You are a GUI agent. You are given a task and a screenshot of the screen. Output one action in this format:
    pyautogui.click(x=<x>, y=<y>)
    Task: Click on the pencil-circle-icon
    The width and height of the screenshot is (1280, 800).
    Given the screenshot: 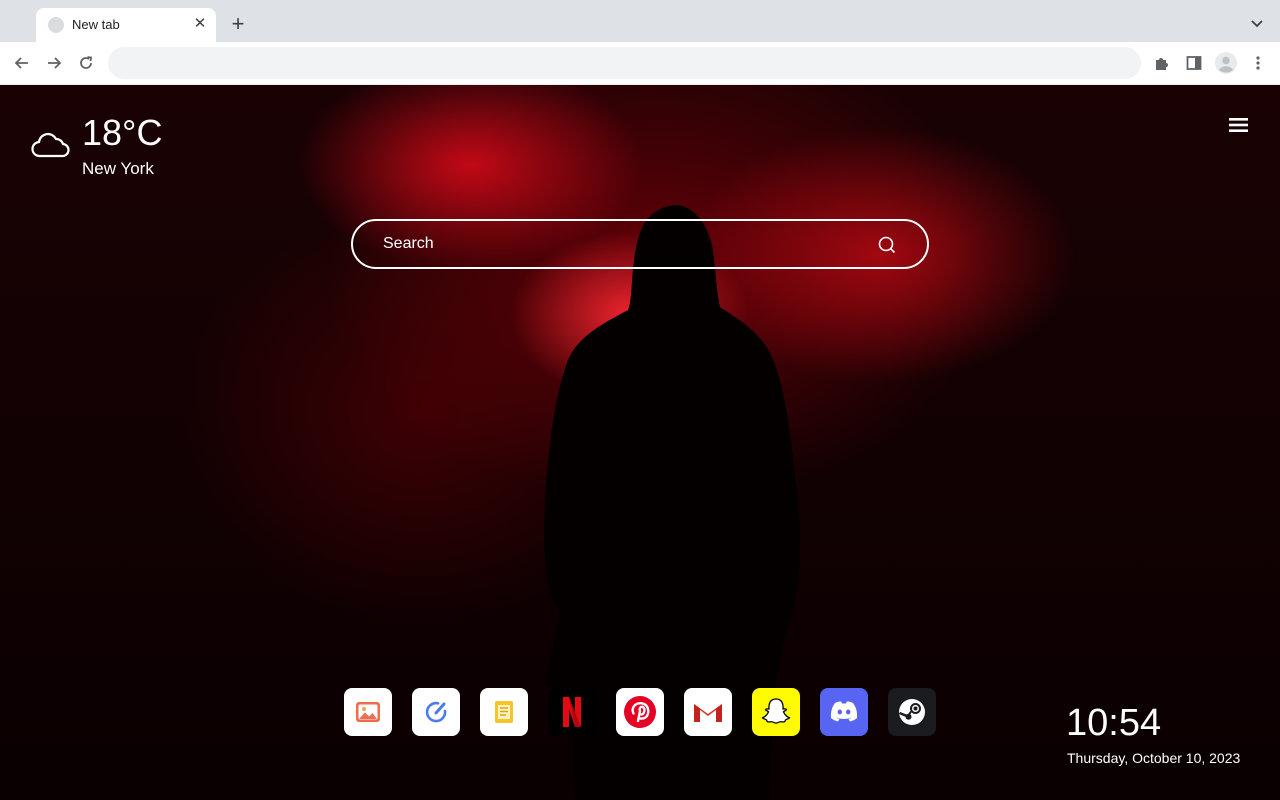 What is the action you would take?
    pyautogui.click(x=436, y=712)
    